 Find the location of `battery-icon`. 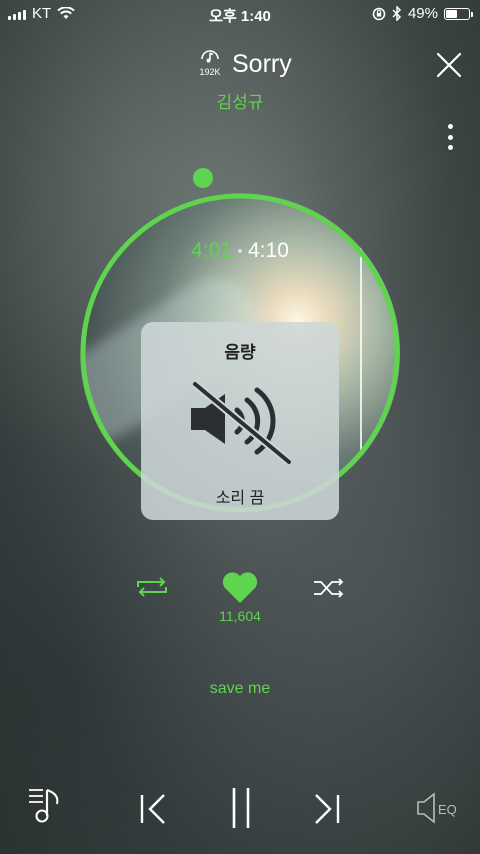

battery-icon is located at coordinates (458, 13).